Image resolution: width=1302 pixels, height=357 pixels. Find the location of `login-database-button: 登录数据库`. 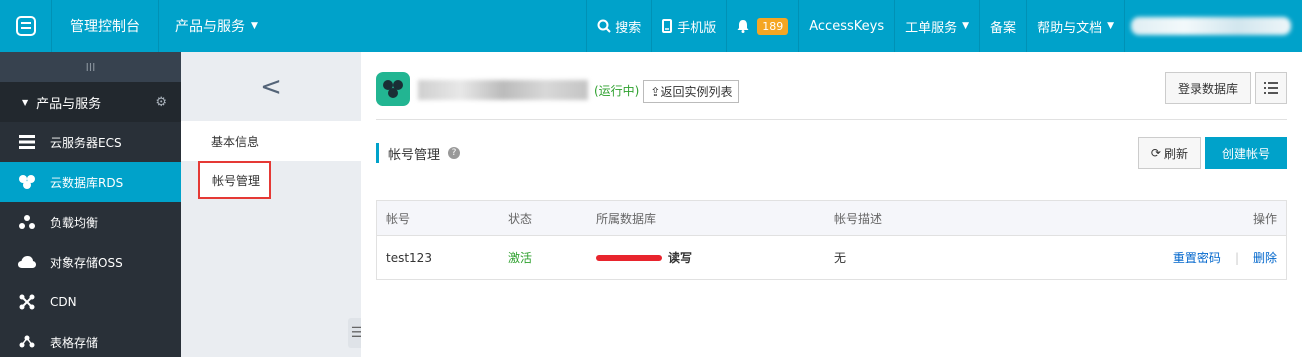

login-database-button: 登录数据库 is located at coordinates (1207, 88).